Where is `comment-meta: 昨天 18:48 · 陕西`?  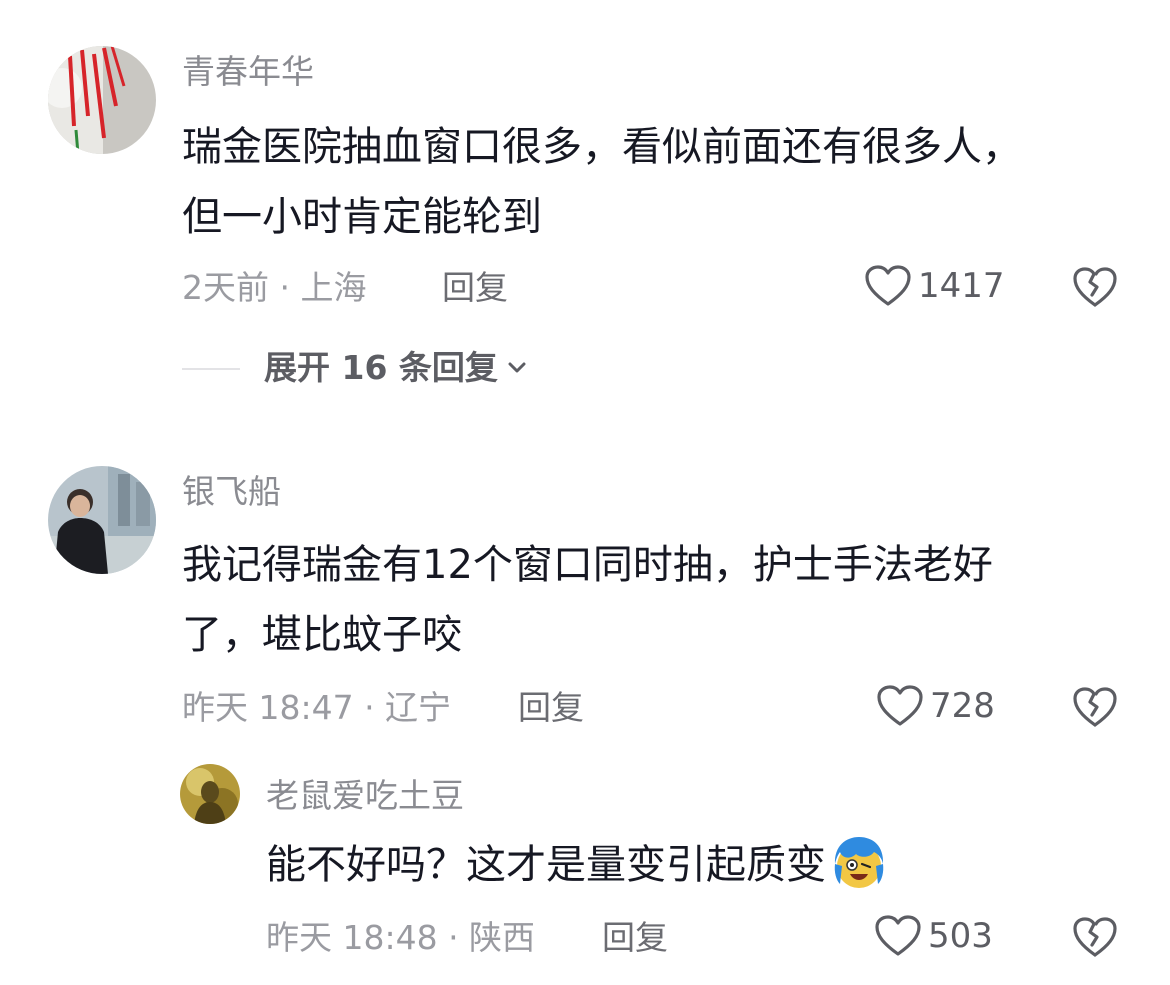
comment-meta: 昨天 18:48 · 陕西 is located at coordinates (401, 937).